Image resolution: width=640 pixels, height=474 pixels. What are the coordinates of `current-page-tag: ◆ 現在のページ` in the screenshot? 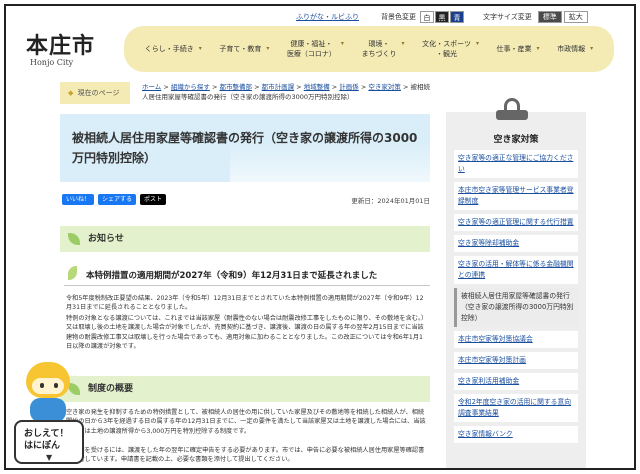 It's located at (95, 93).